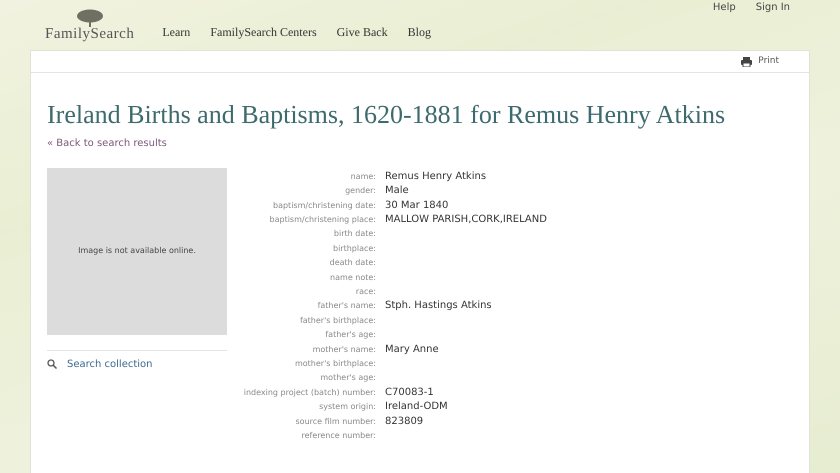  Describe the element at coordinates (324, 206) in the screenshot. I see `field-label: baptism/christening date:` at that location.